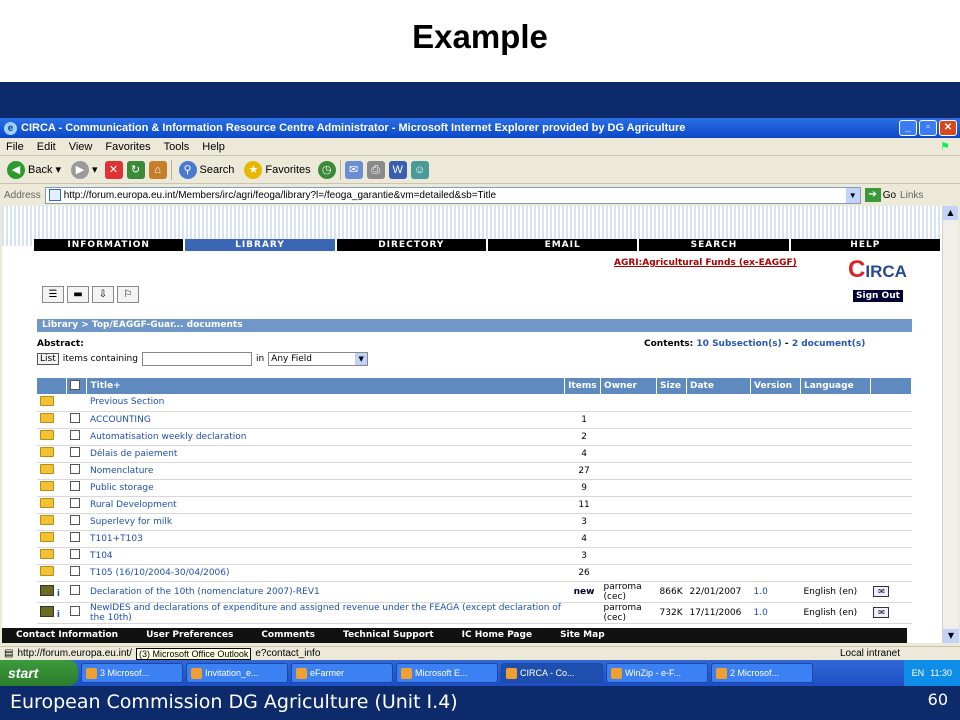 The height and width of the screenshot is (720, 960). What do you see at coordinates (157, 169) in the screenshot?
I see `home-icon: ⌂` at bounding box center [157, 169].